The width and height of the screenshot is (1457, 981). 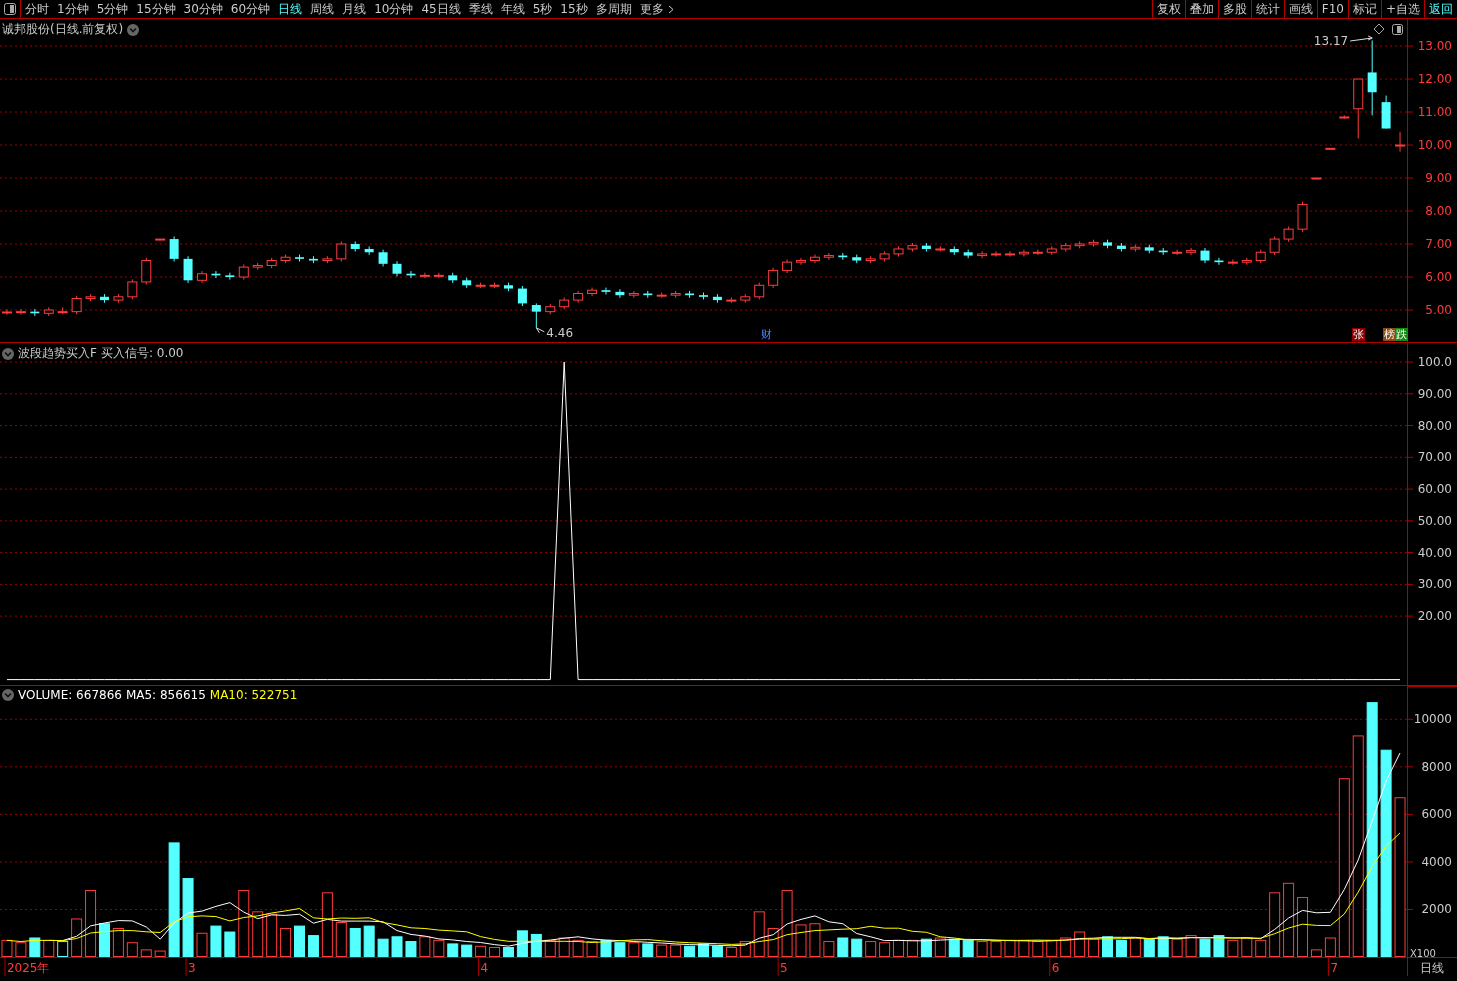 I want to click on toolbar-button: F10, so click(x=1332, y=9).